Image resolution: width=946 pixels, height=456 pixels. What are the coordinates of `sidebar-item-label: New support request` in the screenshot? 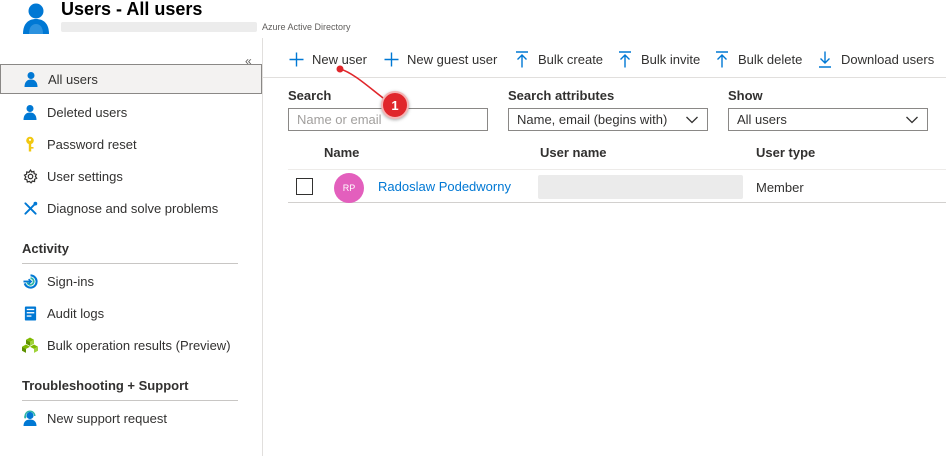 It's located at (107, 418).